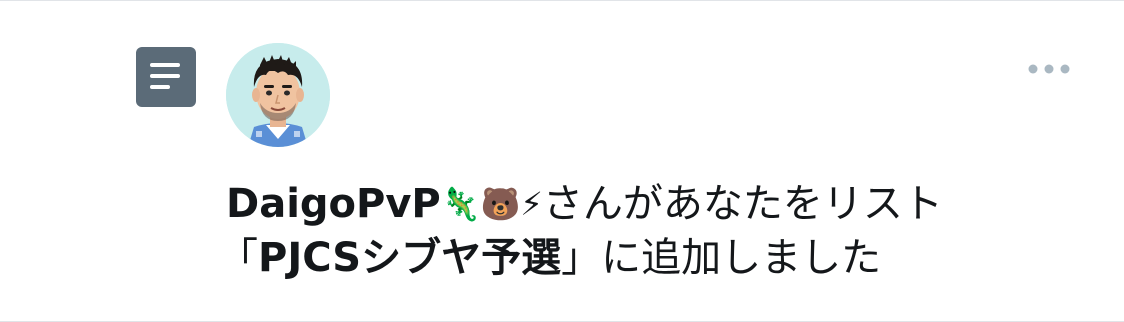 The image size is (1124, 322). What do you see at coordinates (238, 258) in the screenshot?
I see `quote-open: 「` at bounding box center [238, 258].